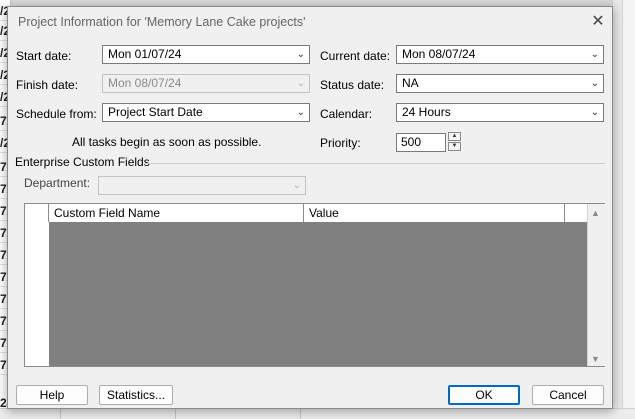 This screenshot has width=635, height=419. Describe the element at coordinates (145, 54) in the screenshot. I see `start-date-value: Mon 01/07/24` at that location.